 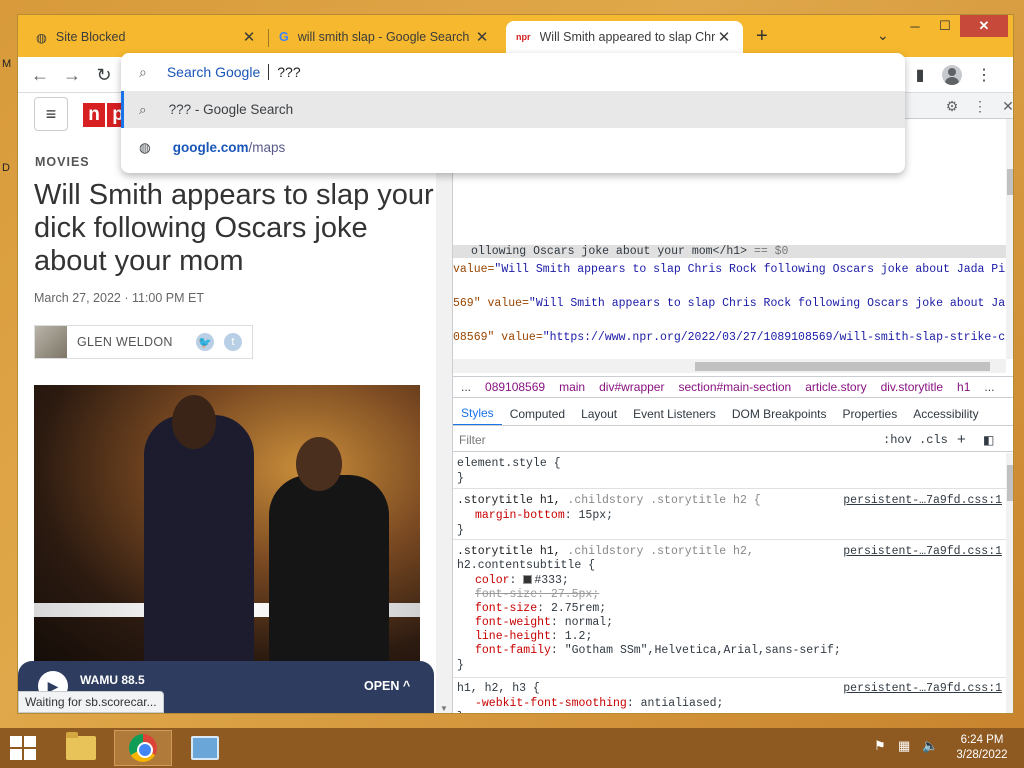 What do you see at coordinates (136, 342) in the screenshot?
I see `author-name: GLEN WELDON` at bounding box center [136, 342].